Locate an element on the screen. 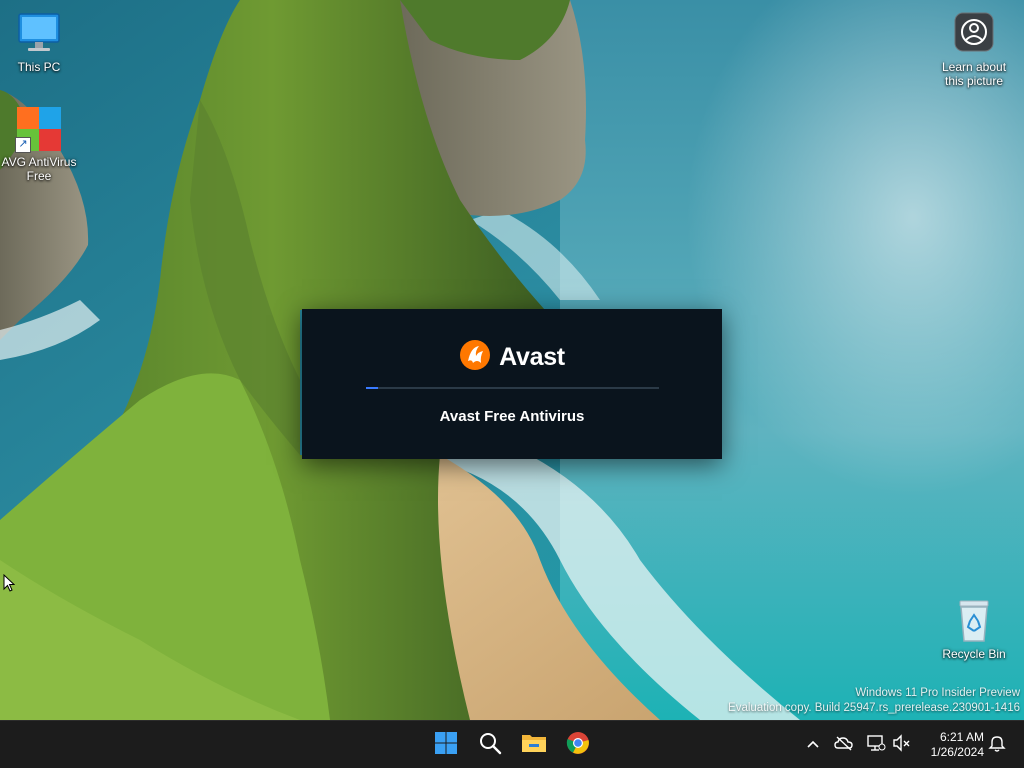  camera-info-icon is located at coordinates (974, 32).